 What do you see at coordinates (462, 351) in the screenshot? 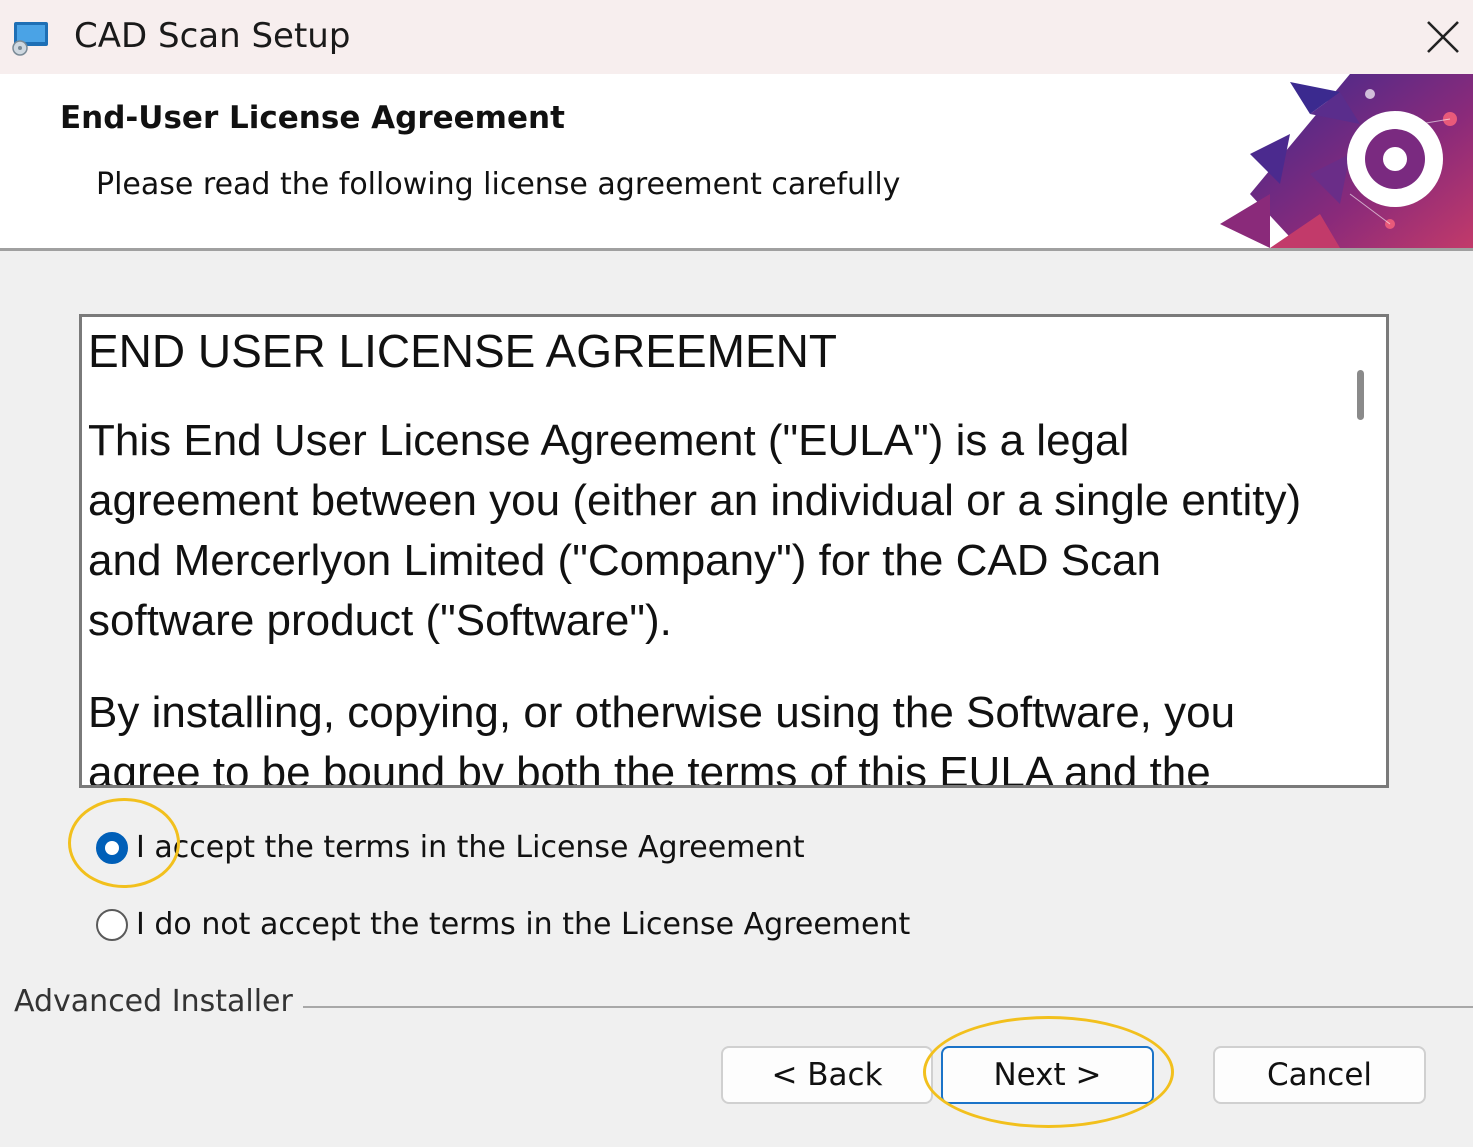
I see `license-heading: END USER LICENSE AGREEMENT` at bounding box center [462, 351].